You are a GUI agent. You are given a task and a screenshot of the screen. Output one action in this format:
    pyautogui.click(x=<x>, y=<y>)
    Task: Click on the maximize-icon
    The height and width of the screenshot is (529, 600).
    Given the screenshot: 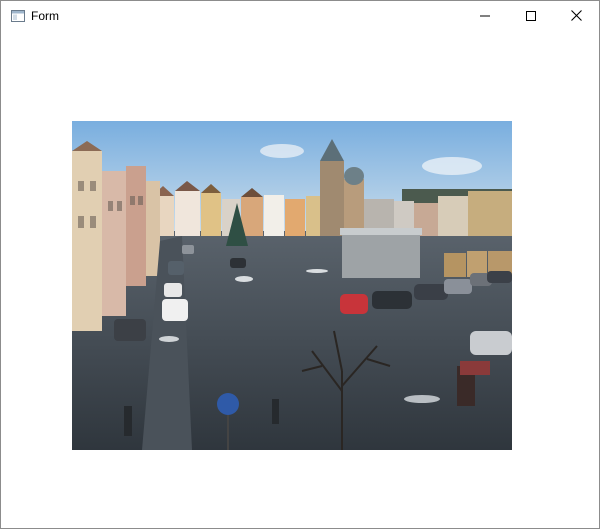 What is the action you would take?
    pyautogui.click(x=531, y=15)
    